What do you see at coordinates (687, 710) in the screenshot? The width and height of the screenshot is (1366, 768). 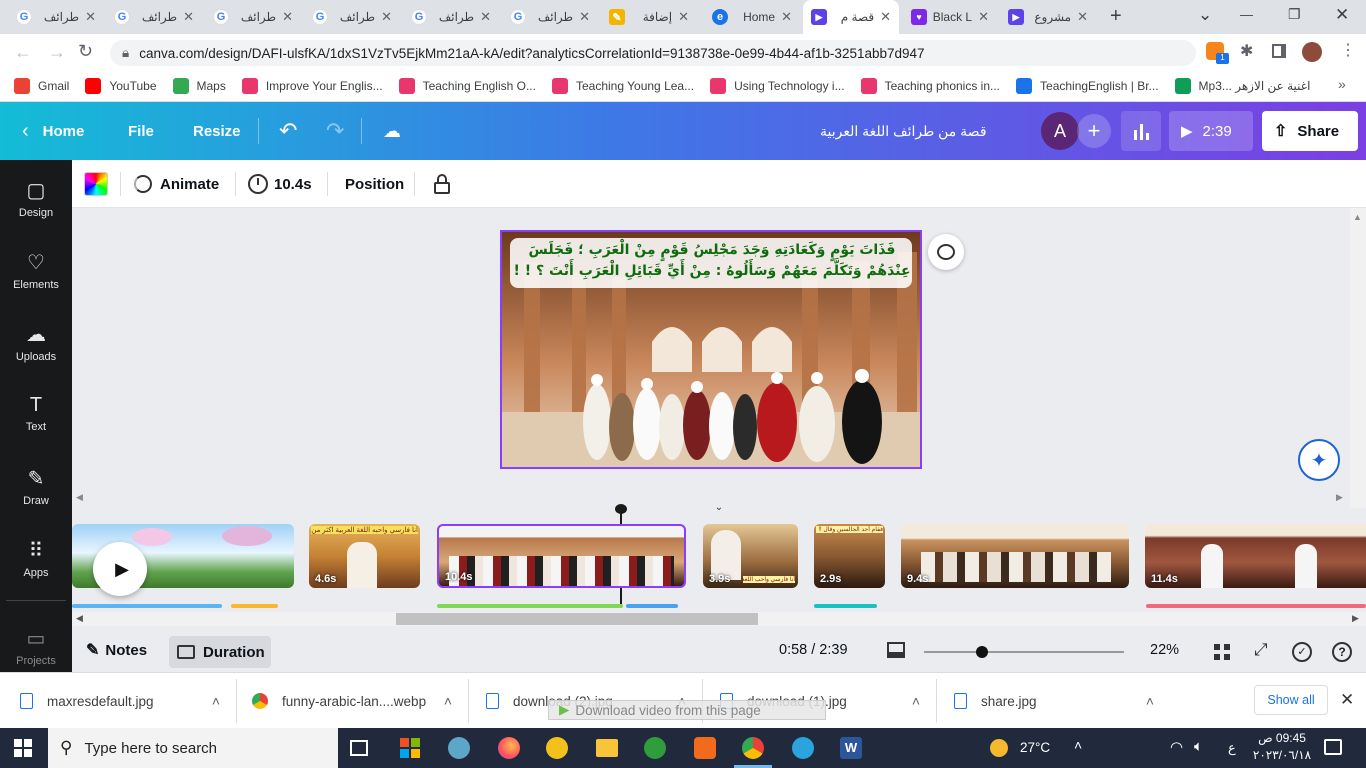 I see `download-video-overlay: ▶ Download video from this page` at bounding box center [687, 710].